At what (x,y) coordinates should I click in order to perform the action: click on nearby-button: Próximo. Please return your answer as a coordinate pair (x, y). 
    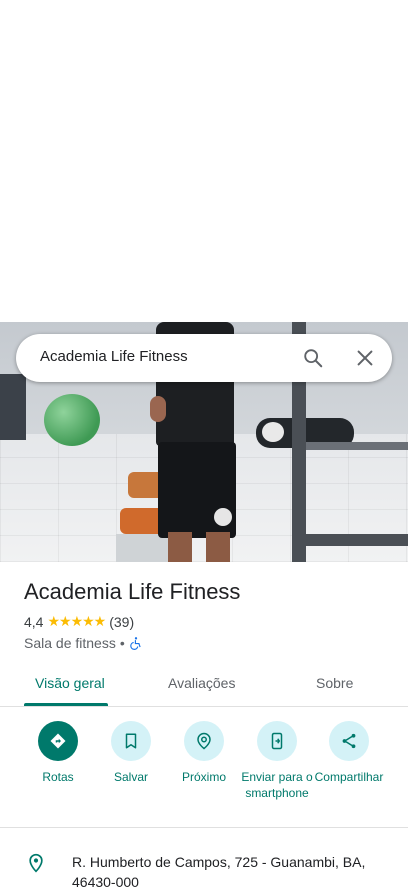
    Looking at the image, I should click on (204, 753).